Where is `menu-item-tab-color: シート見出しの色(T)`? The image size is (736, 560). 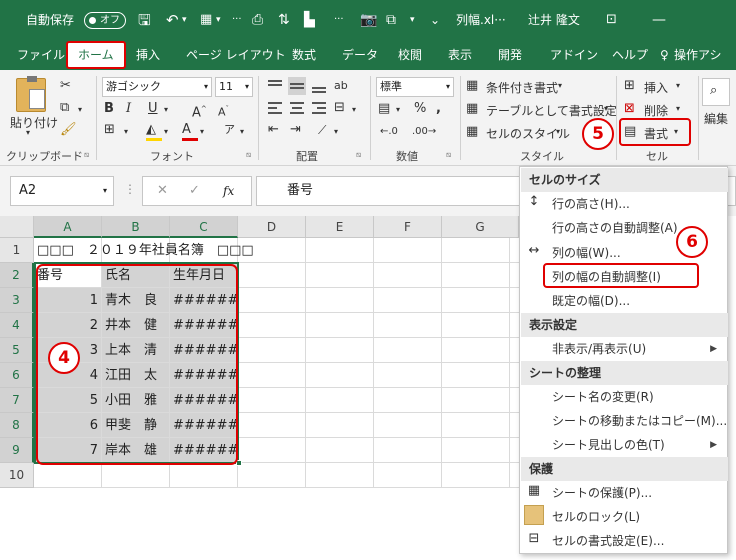
menu-item-tab-color: シート見出しの色(T) is located at coordinates (639, 445).